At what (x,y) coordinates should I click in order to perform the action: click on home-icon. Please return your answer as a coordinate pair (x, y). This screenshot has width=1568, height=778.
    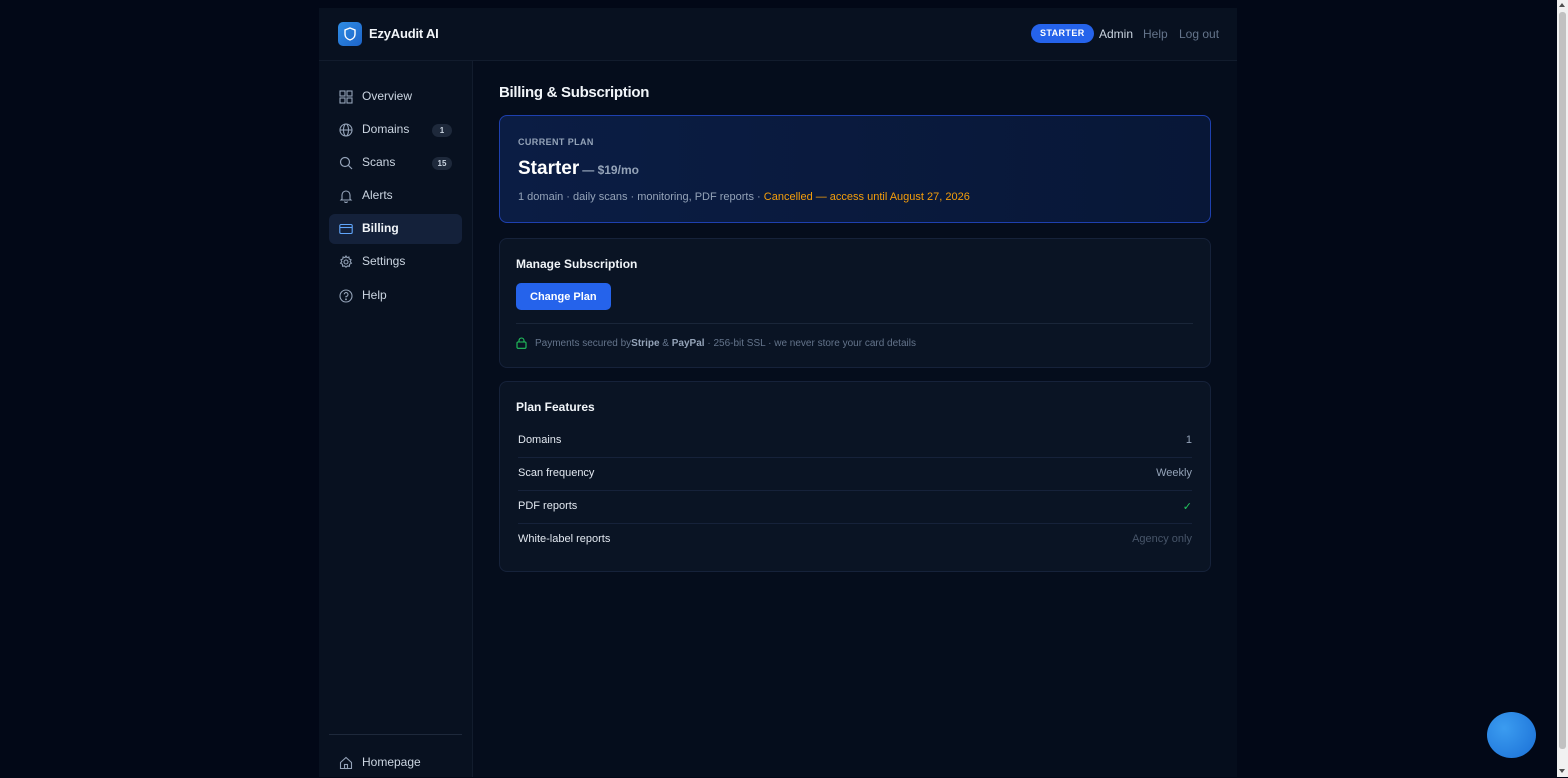
    Looking at the image, I should click on (346, 763).